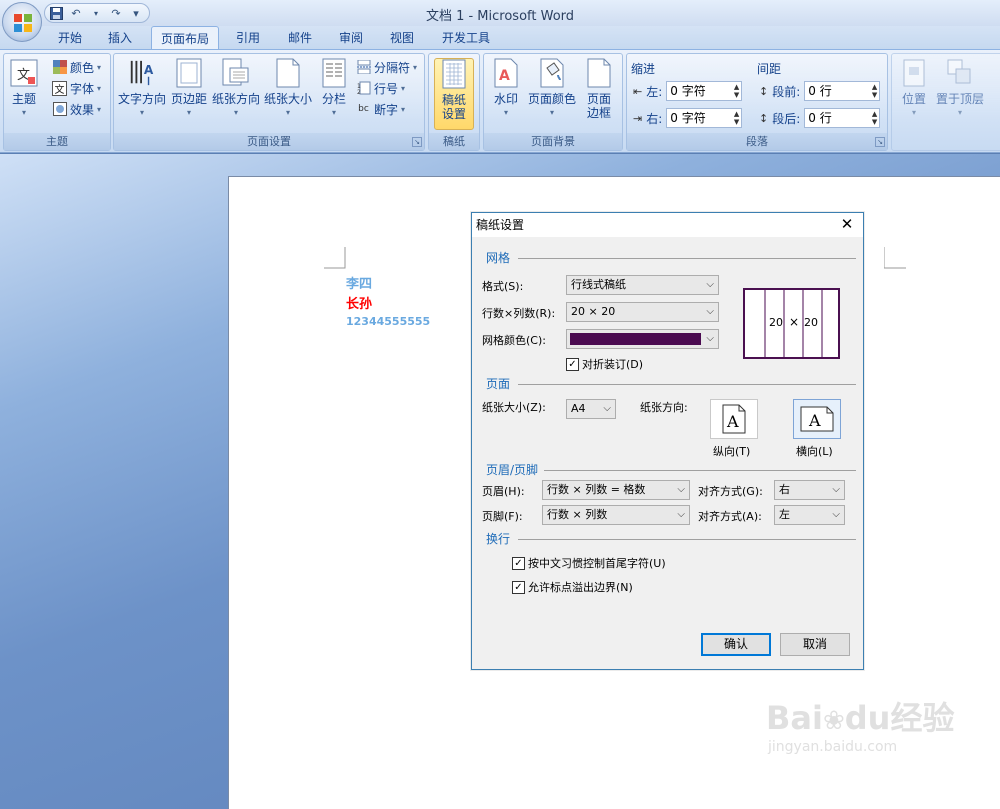  What do you see at coordinates (591, 409) in the screenshot?
I see `paper-size-select: A4 ⌵` at bounding box center [591, 409].